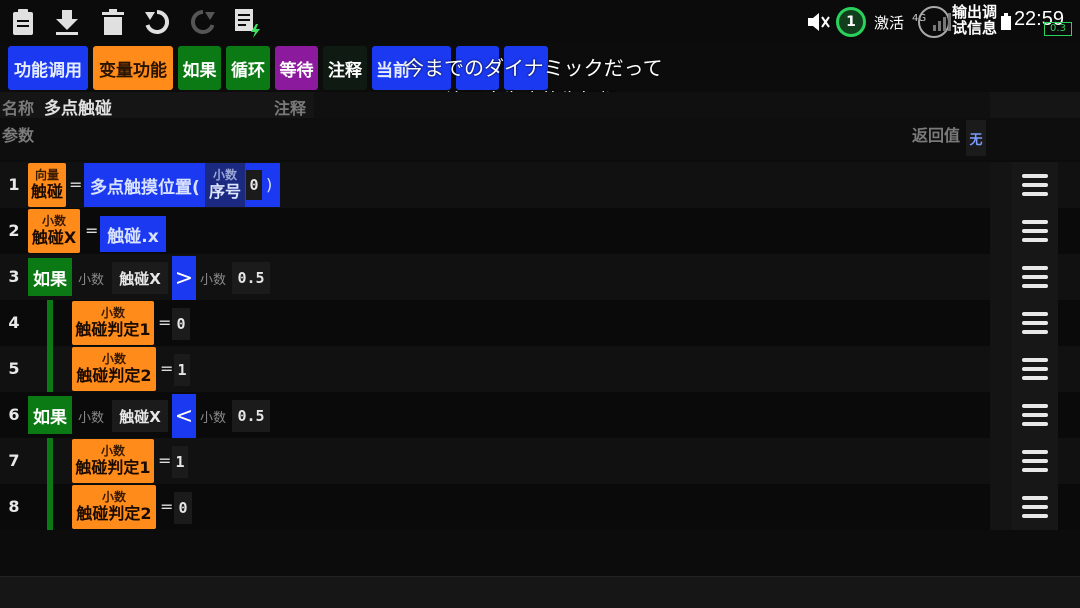  What do you see at coordinates (818, 22) in the screenshot?
I see `mute-icon` at bounding box center [818, 22].